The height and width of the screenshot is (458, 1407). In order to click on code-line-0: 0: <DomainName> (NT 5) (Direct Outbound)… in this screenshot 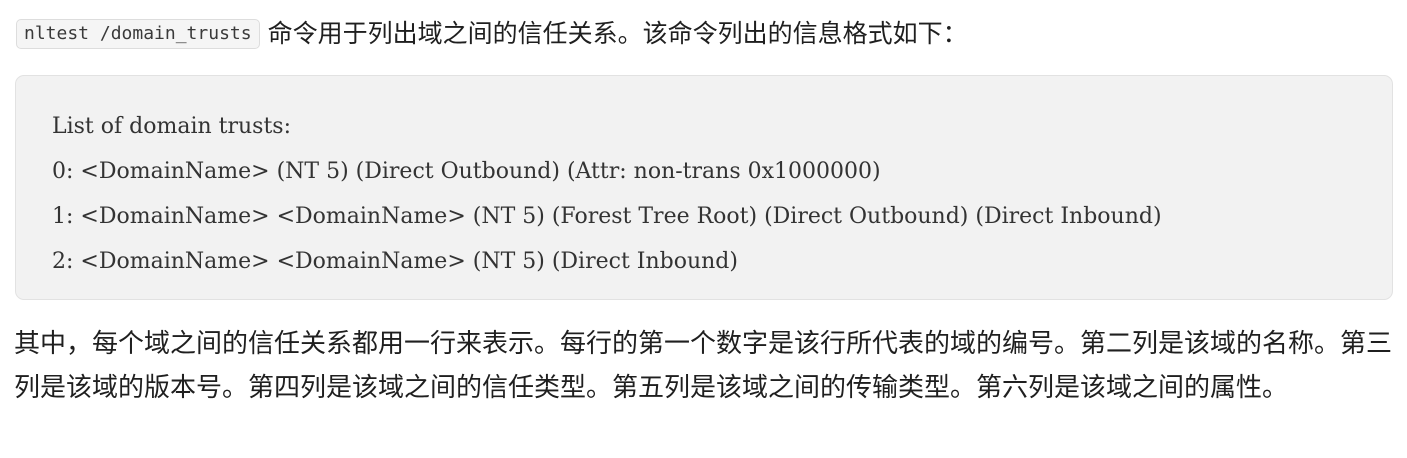, I will do `click(466, 171)`.